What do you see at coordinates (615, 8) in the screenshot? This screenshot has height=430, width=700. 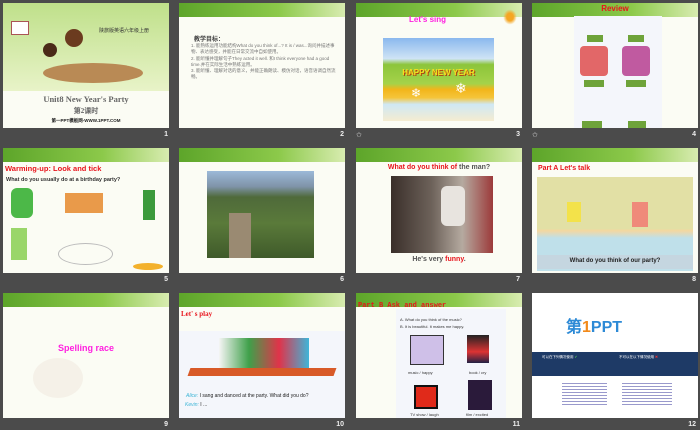 I see `slide-title: Review` at bounding box center [615, 8].